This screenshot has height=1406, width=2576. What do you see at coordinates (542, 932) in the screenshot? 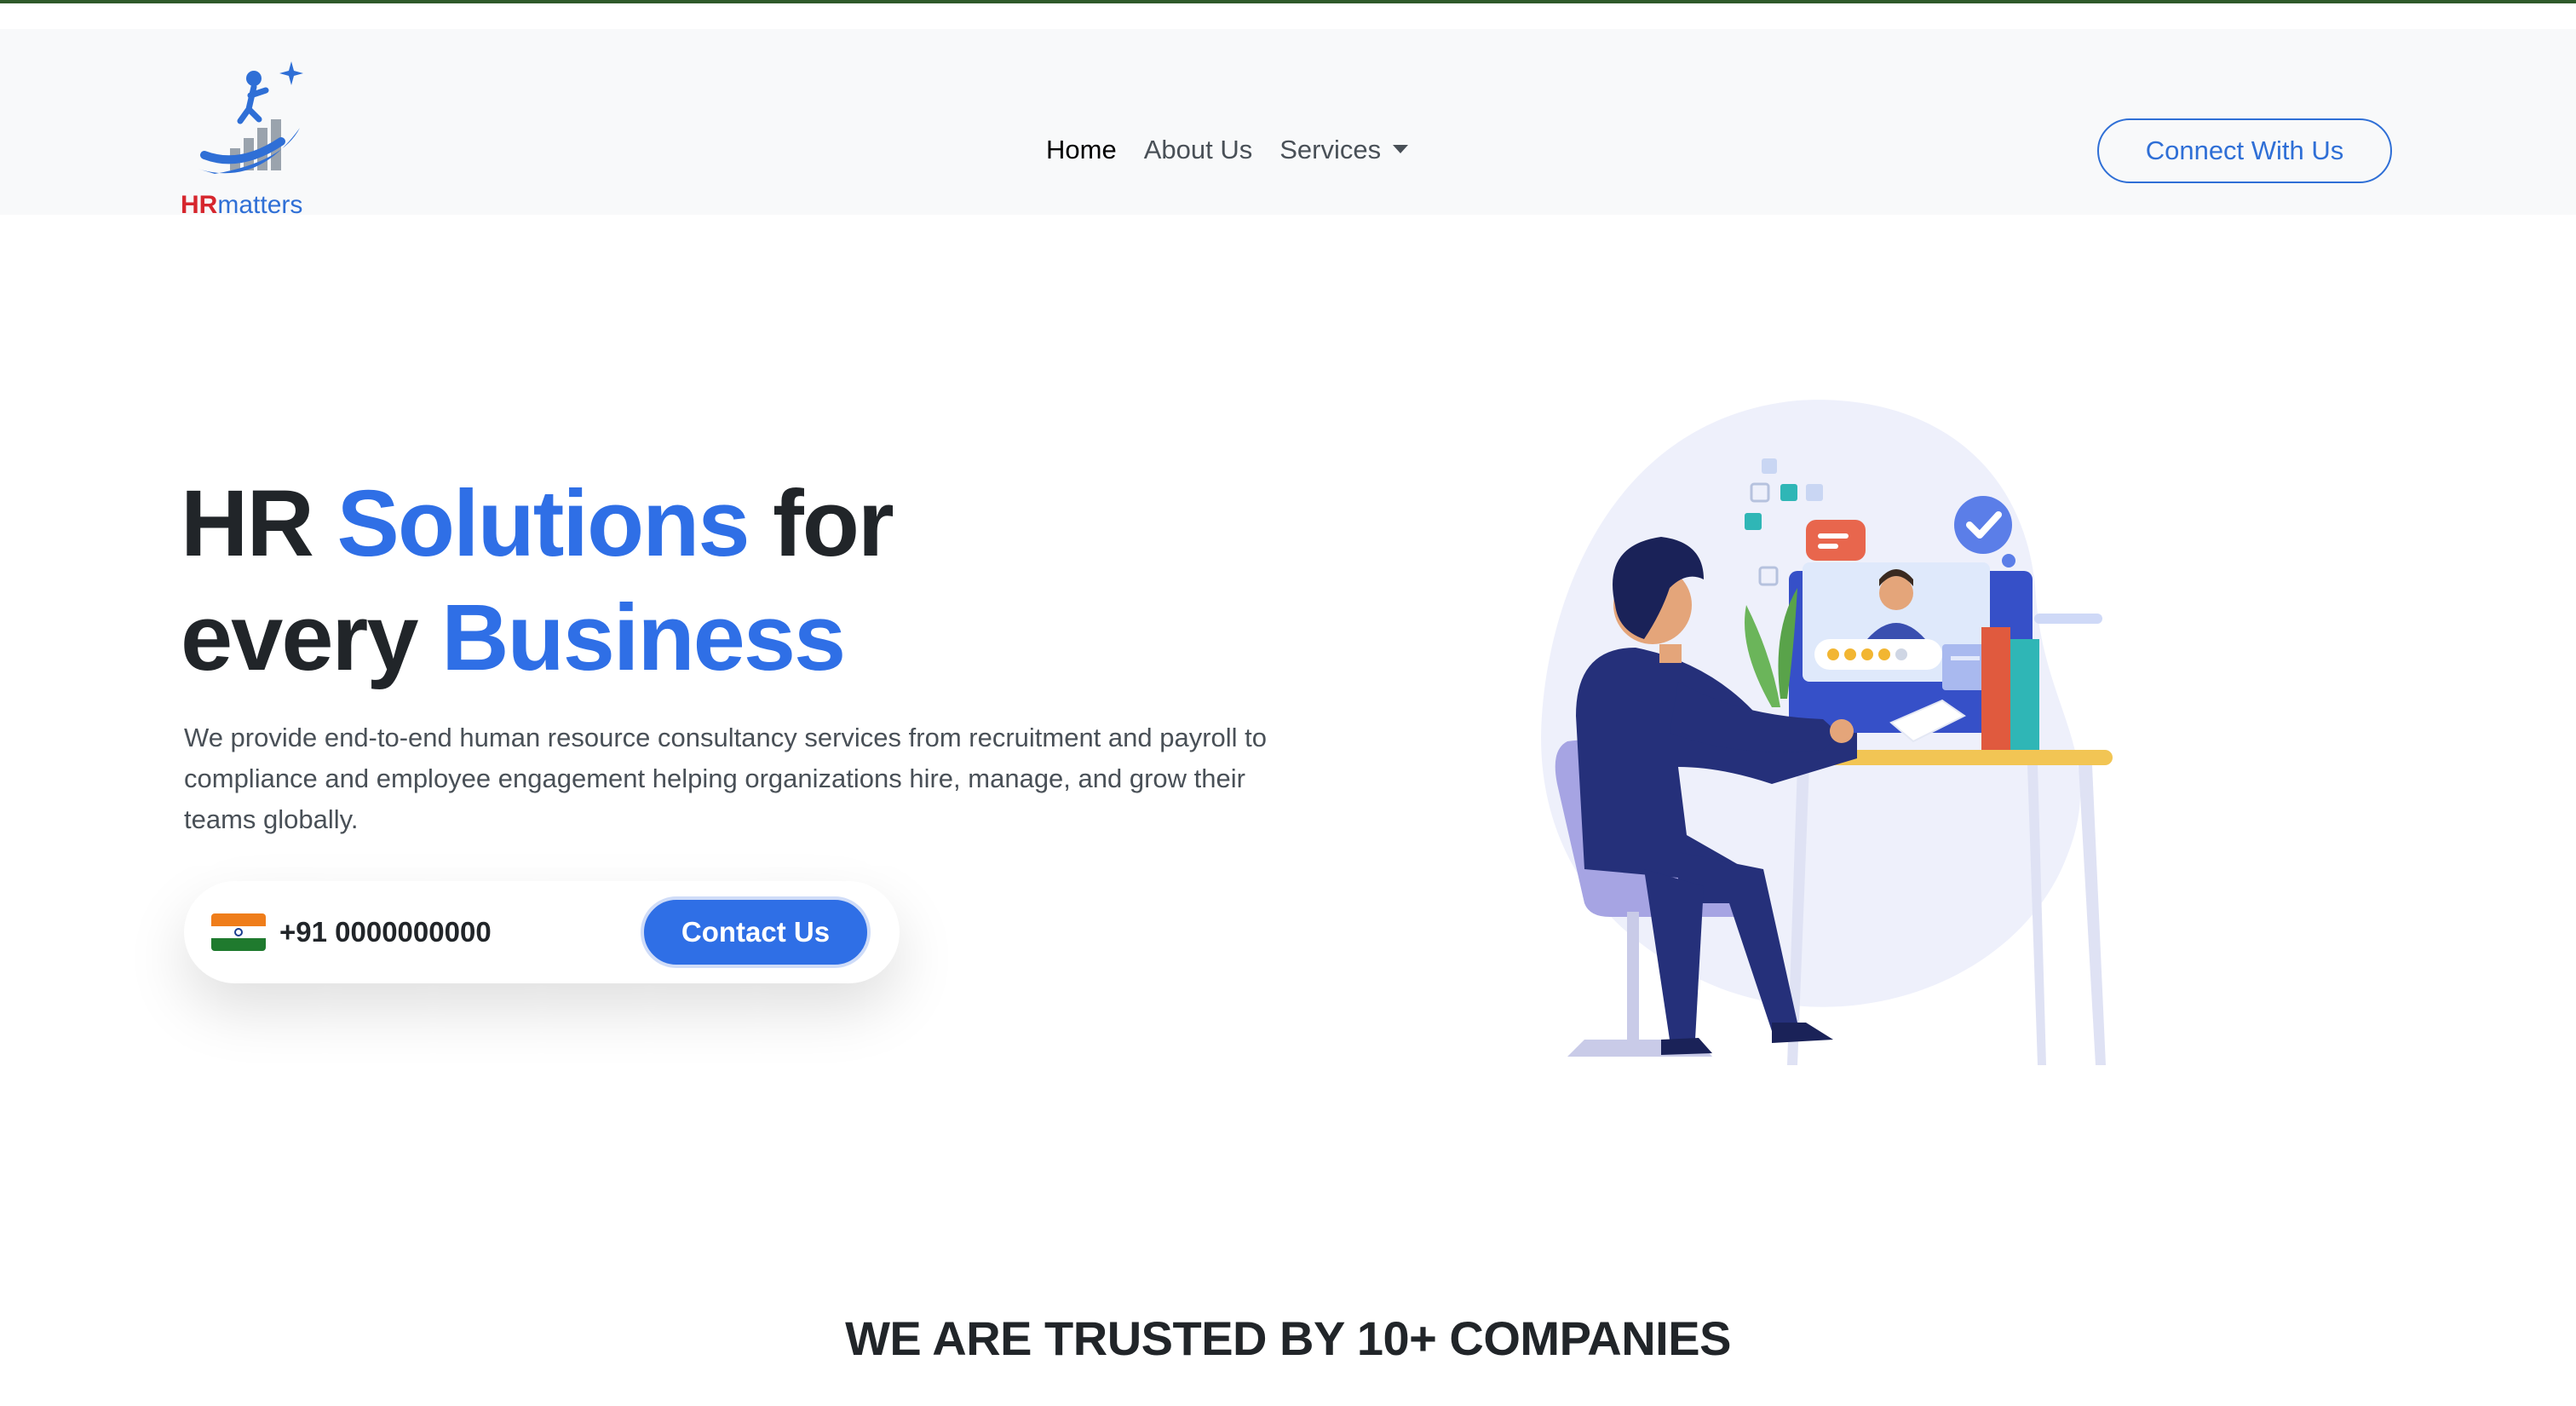
I see `phone-contact-bar: +91 0000000000 Contact Us` at bounding box center [542, 932].